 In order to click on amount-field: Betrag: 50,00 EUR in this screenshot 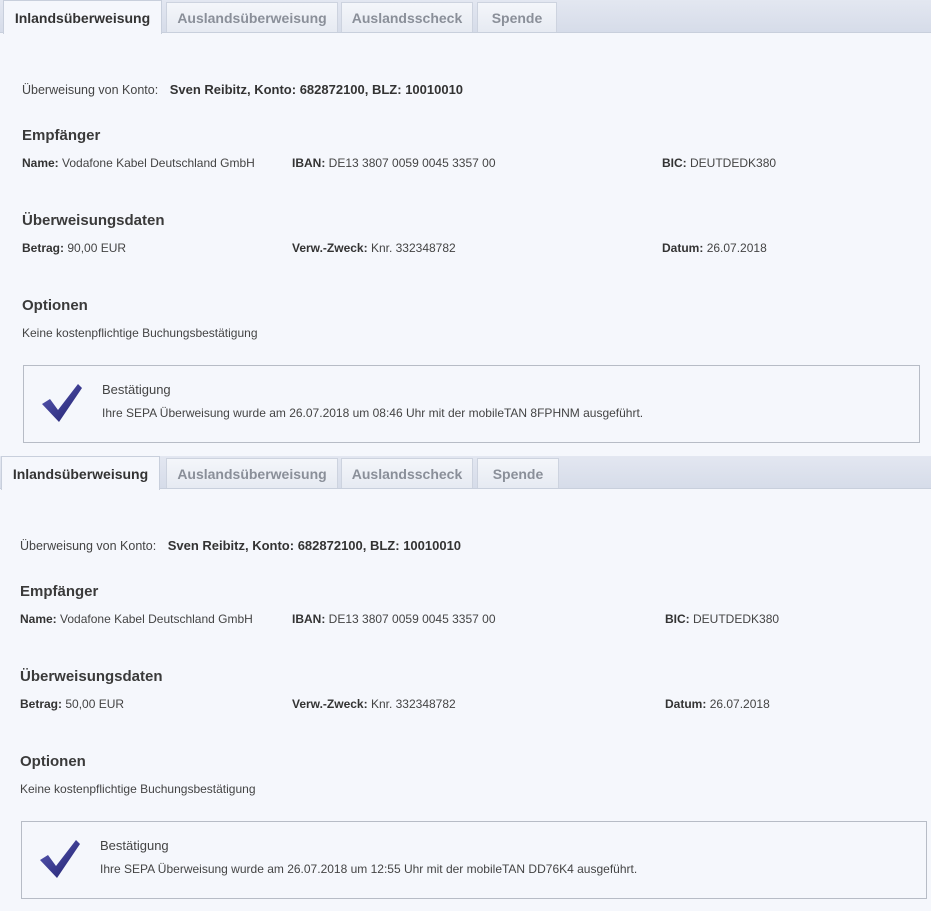, I will do `click(72, 704)`.